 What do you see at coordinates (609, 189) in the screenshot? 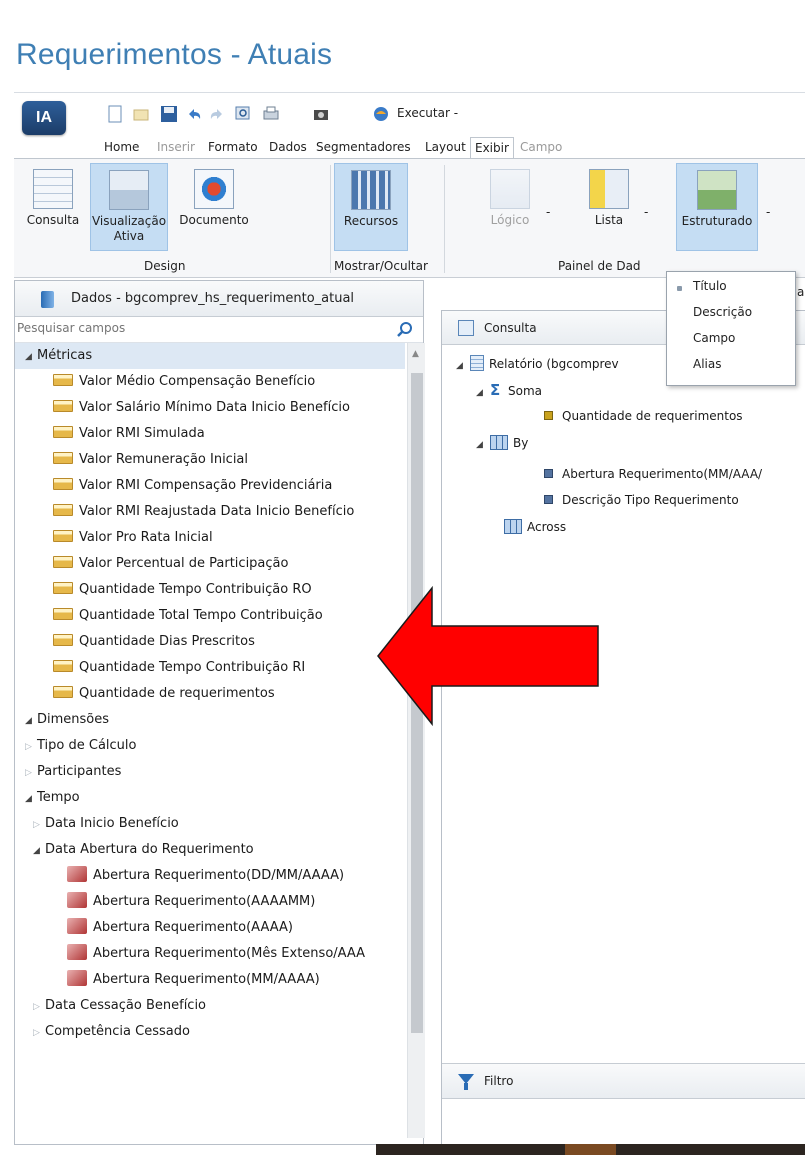
I see `list-icon` at bounding box center [609, 189].